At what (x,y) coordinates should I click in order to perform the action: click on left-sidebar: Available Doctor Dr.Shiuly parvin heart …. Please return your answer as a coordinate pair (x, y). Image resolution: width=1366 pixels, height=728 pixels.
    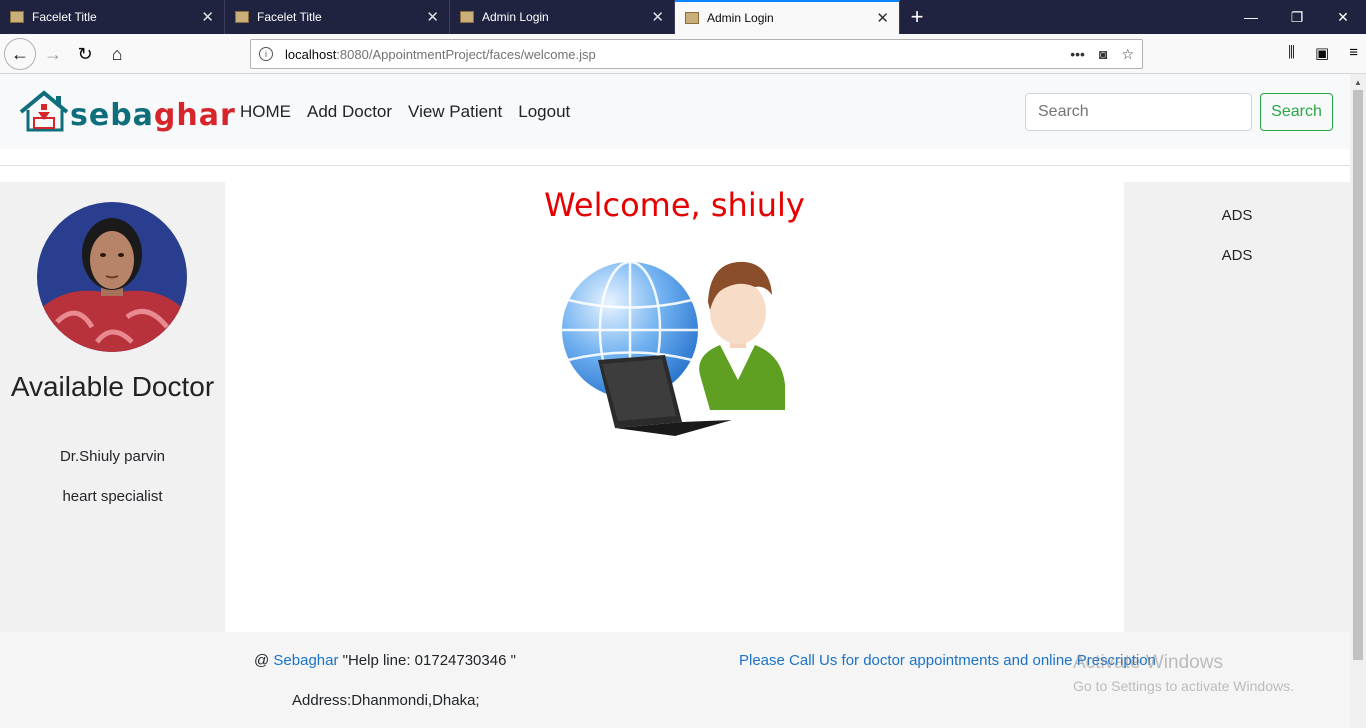
    Looking at the image, I should click on (112, 407).